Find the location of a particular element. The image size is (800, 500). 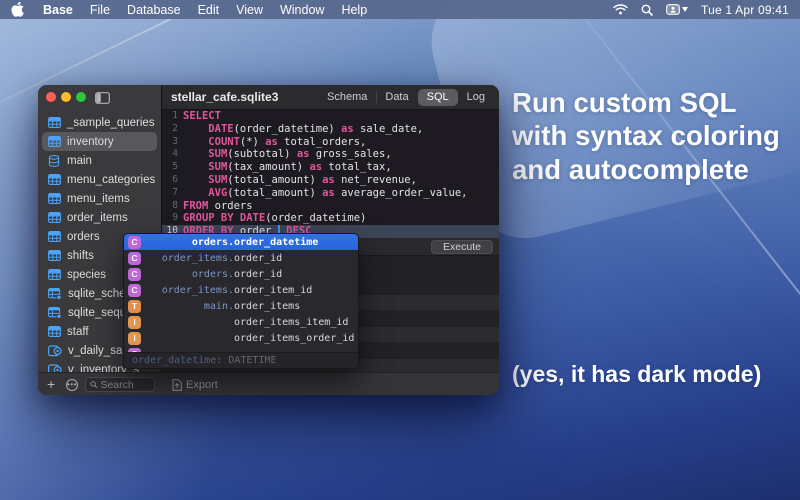

sidebar-item-_sample_queries: _sample_queries is located at coordinates (99, 122).